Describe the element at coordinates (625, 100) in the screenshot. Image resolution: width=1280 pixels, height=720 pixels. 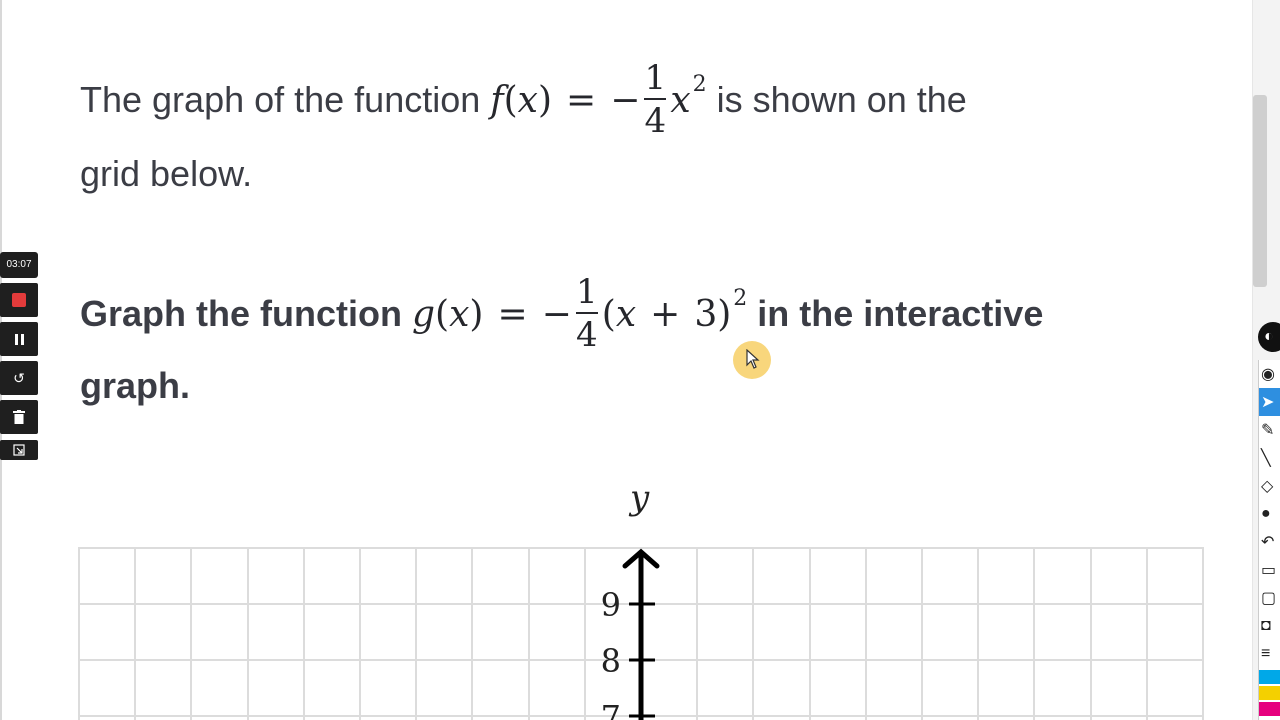
I see `f-sign: −` at that location.